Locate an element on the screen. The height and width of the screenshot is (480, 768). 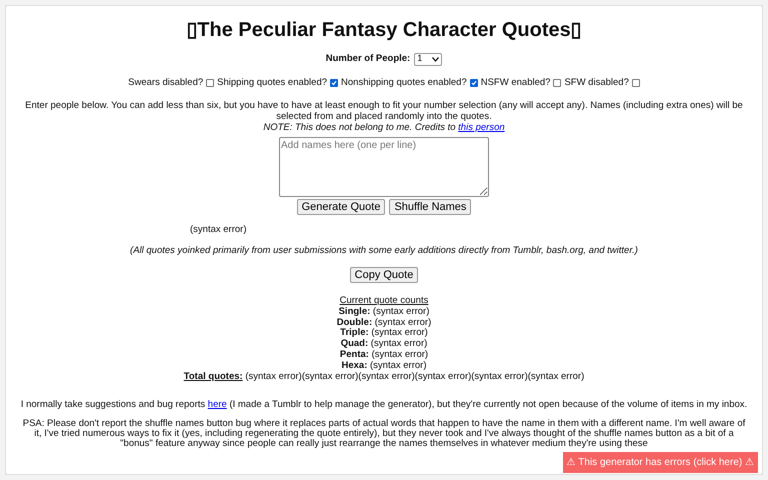
count-line: Single: (syntax error) is located at coordinates (384, 312).